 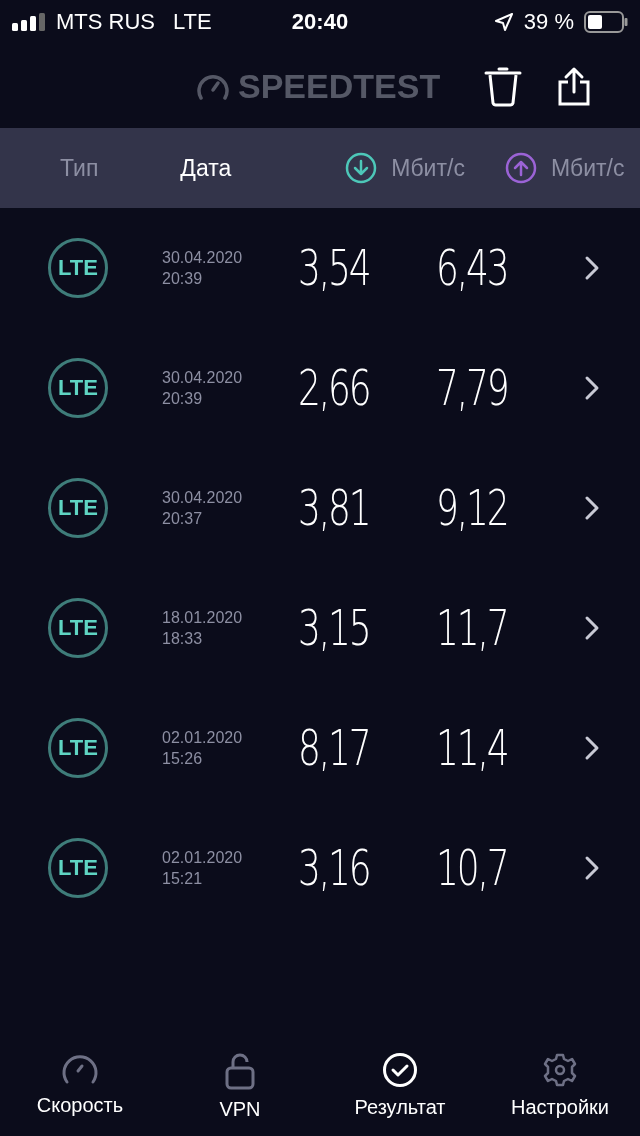 I want to click on carrier-name: MTS RUS, so click(x=105, y=22).